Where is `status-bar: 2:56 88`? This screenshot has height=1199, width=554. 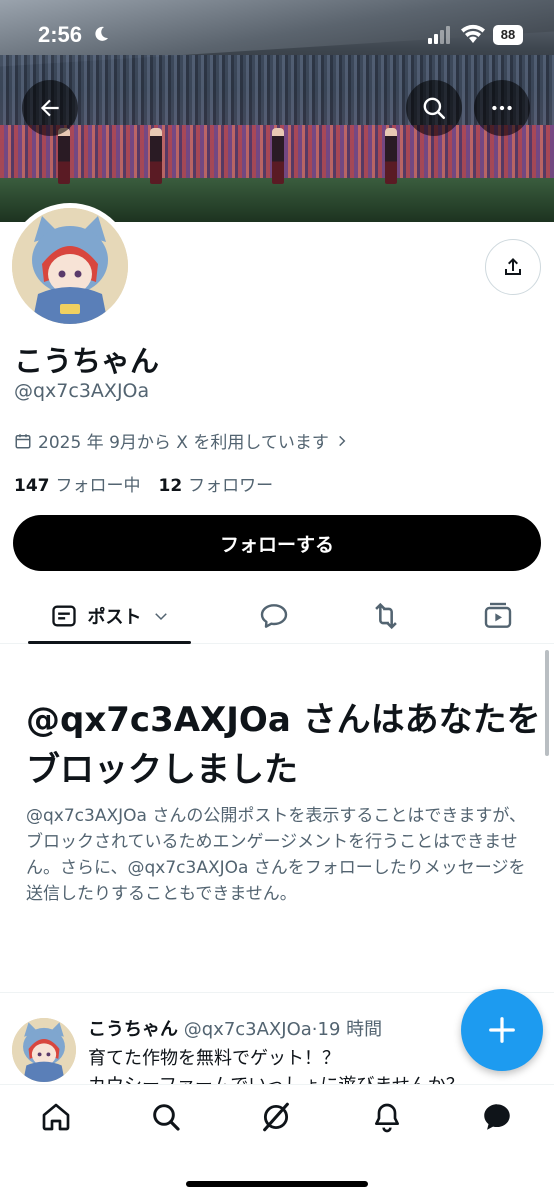 status-bar: 2:56 88 is located at coordinates (277, 35).